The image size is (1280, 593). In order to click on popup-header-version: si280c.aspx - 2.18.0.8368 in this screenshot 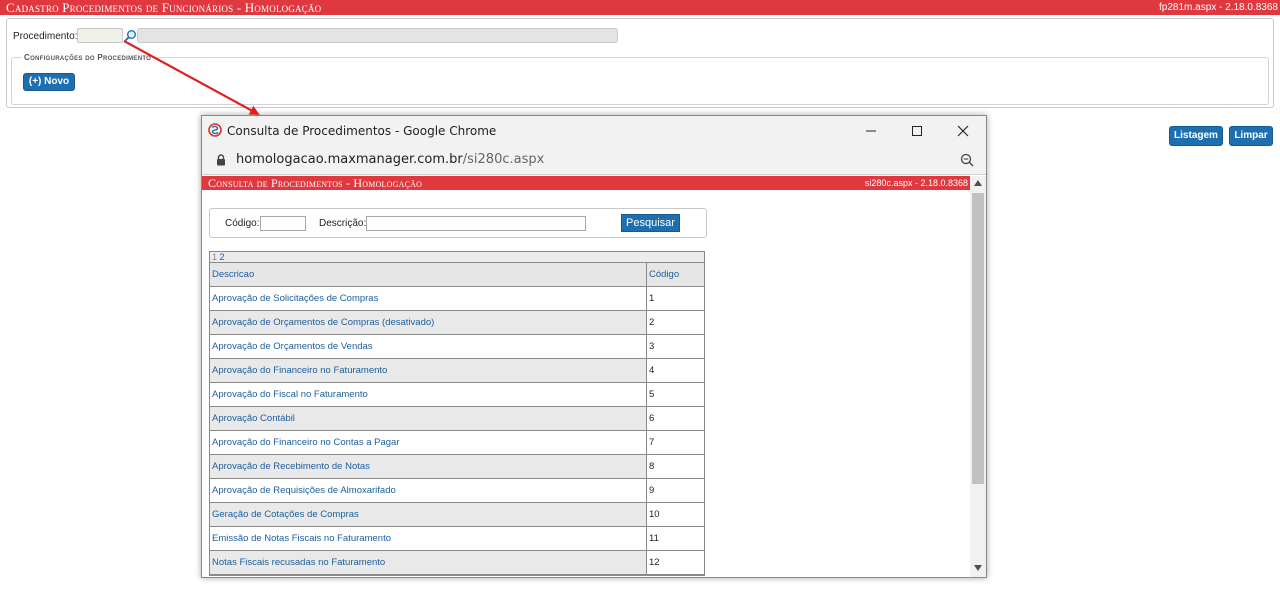, I will do `click(916, 183)`.